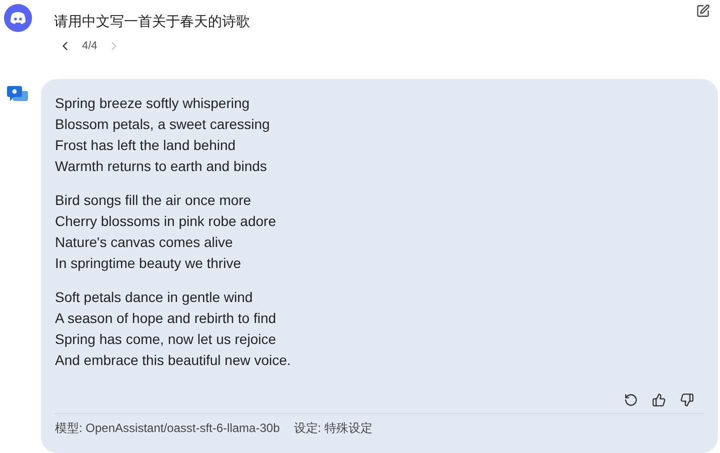 The image size is (720, 453). Describe the element at coordinates (659, 400) in the screenshot. I see `thumbs-up-icon` at that location.